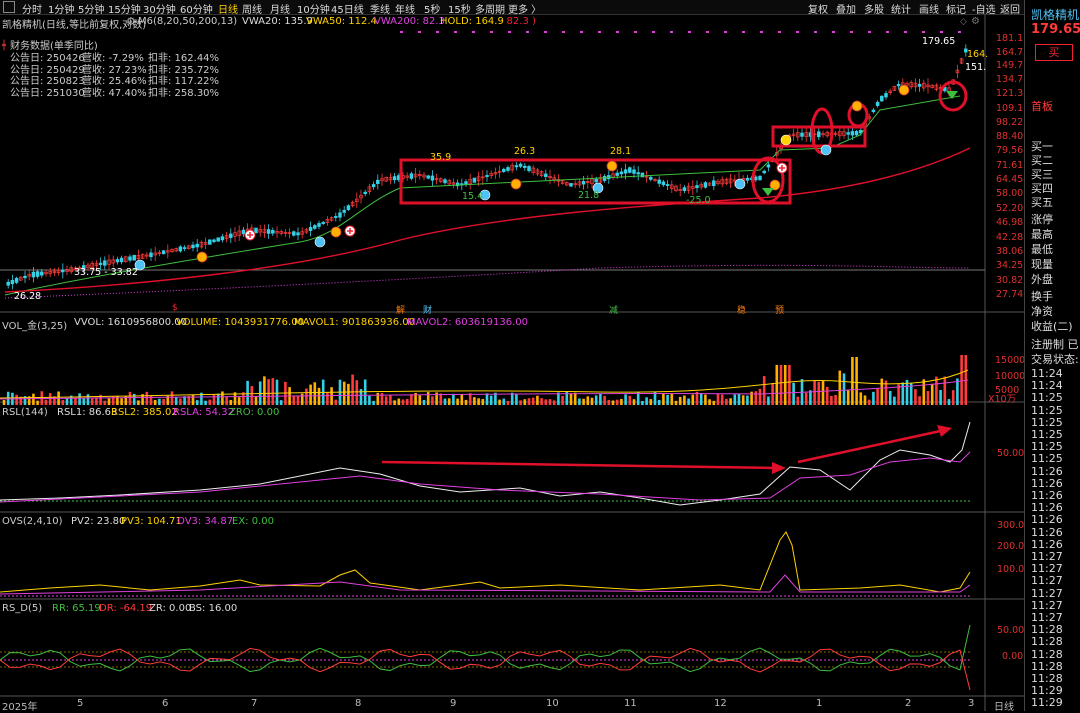  I want to click on month-label-2: 6, so click(165, 703).